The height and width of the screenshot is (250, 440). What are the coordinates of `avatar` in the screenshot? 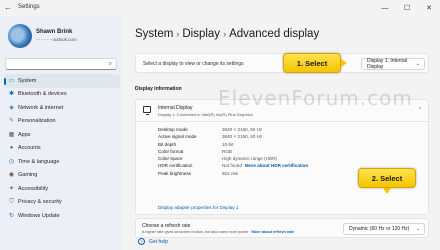 It's located at (20, 36).